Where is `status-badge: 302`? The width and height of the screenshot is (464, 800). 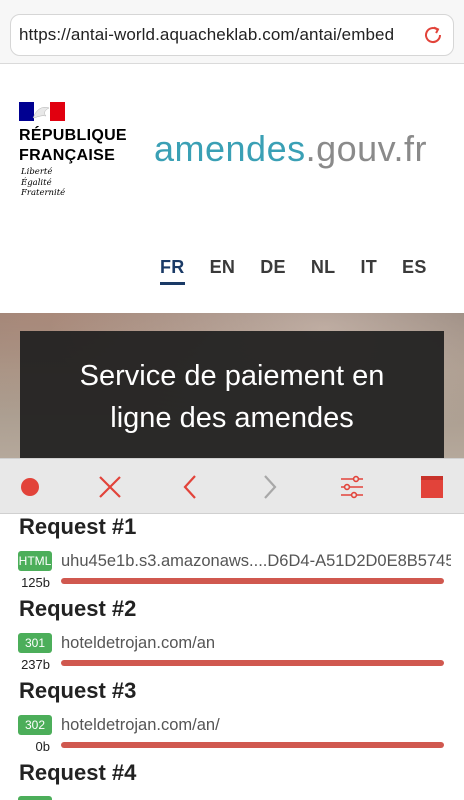 status-badge: 302 is located at coordinates (35, 725).